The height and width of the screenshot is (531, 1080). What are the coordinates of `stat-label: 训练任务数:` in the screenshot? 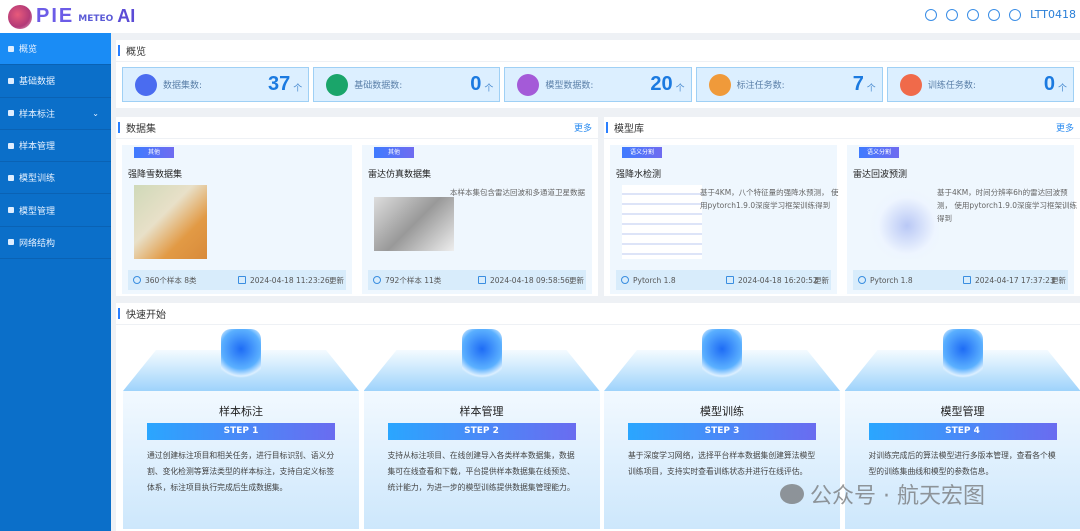 It's located at (951, 86).